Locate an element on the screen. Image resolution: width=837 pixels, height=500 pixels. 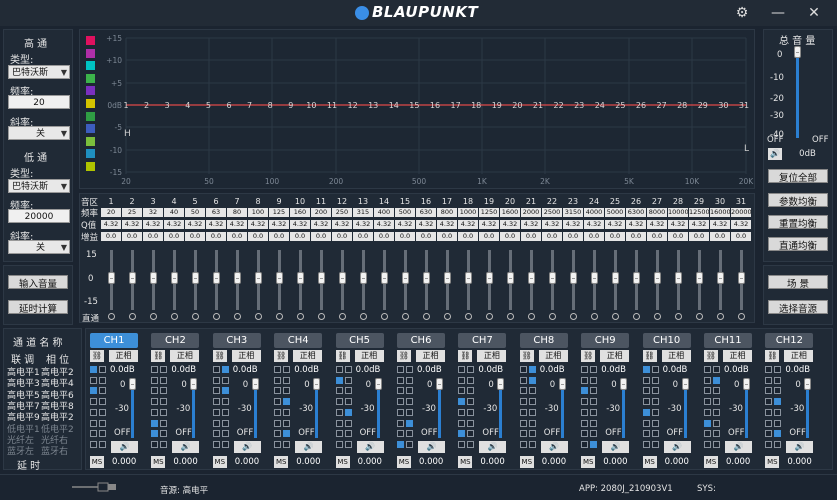
band-freq-input: 63 is located at coordinates (216, 212).